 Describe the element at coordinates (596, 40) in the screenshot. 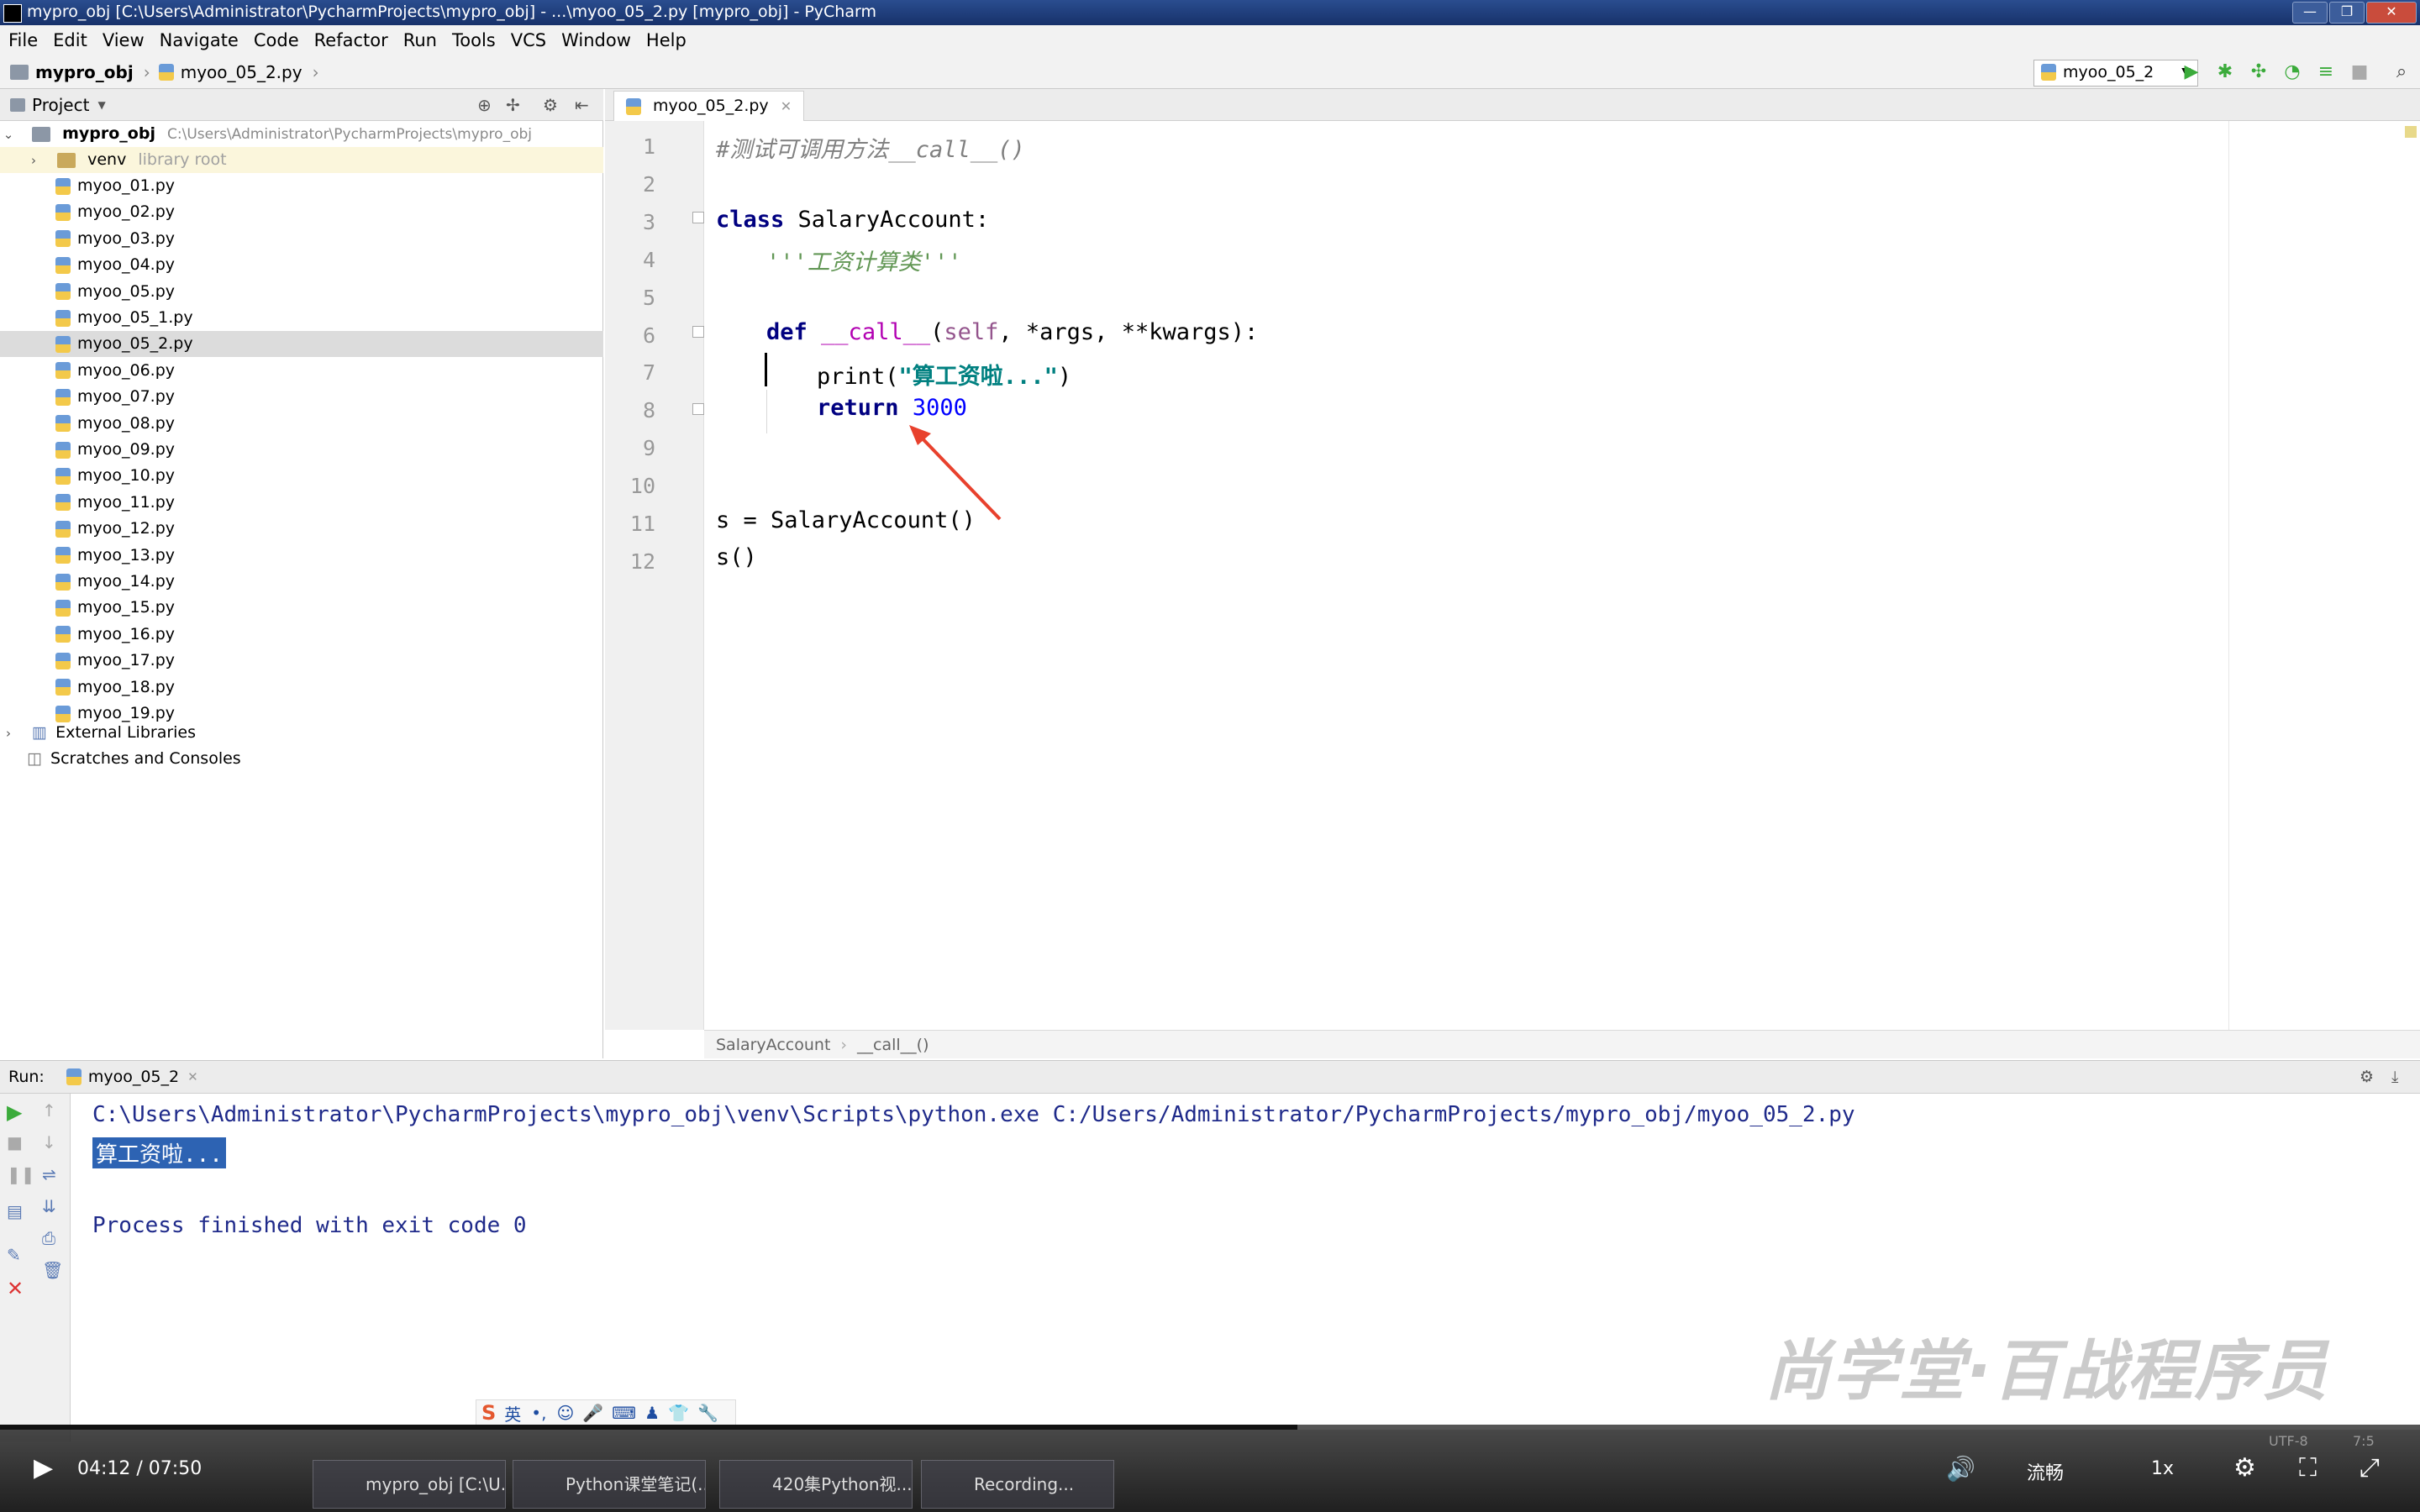

I see `menu-window: Window` at that location.